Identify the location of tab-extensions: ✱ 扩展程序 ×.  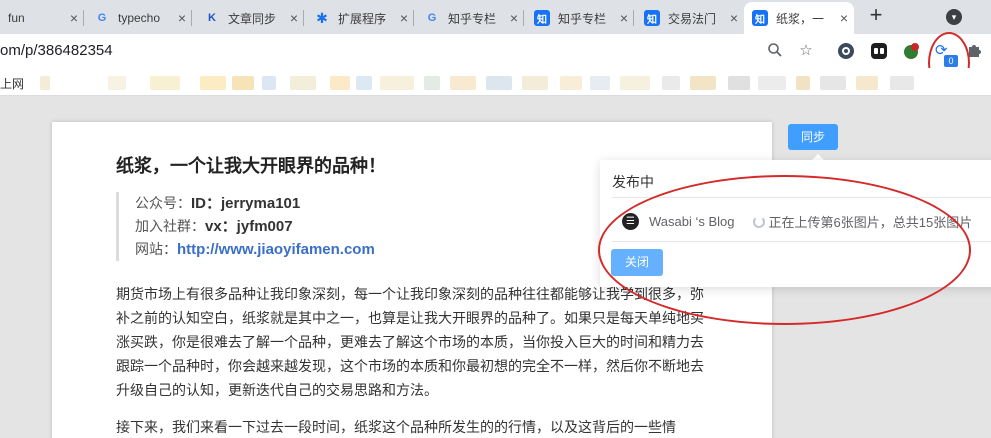
(360, 18).